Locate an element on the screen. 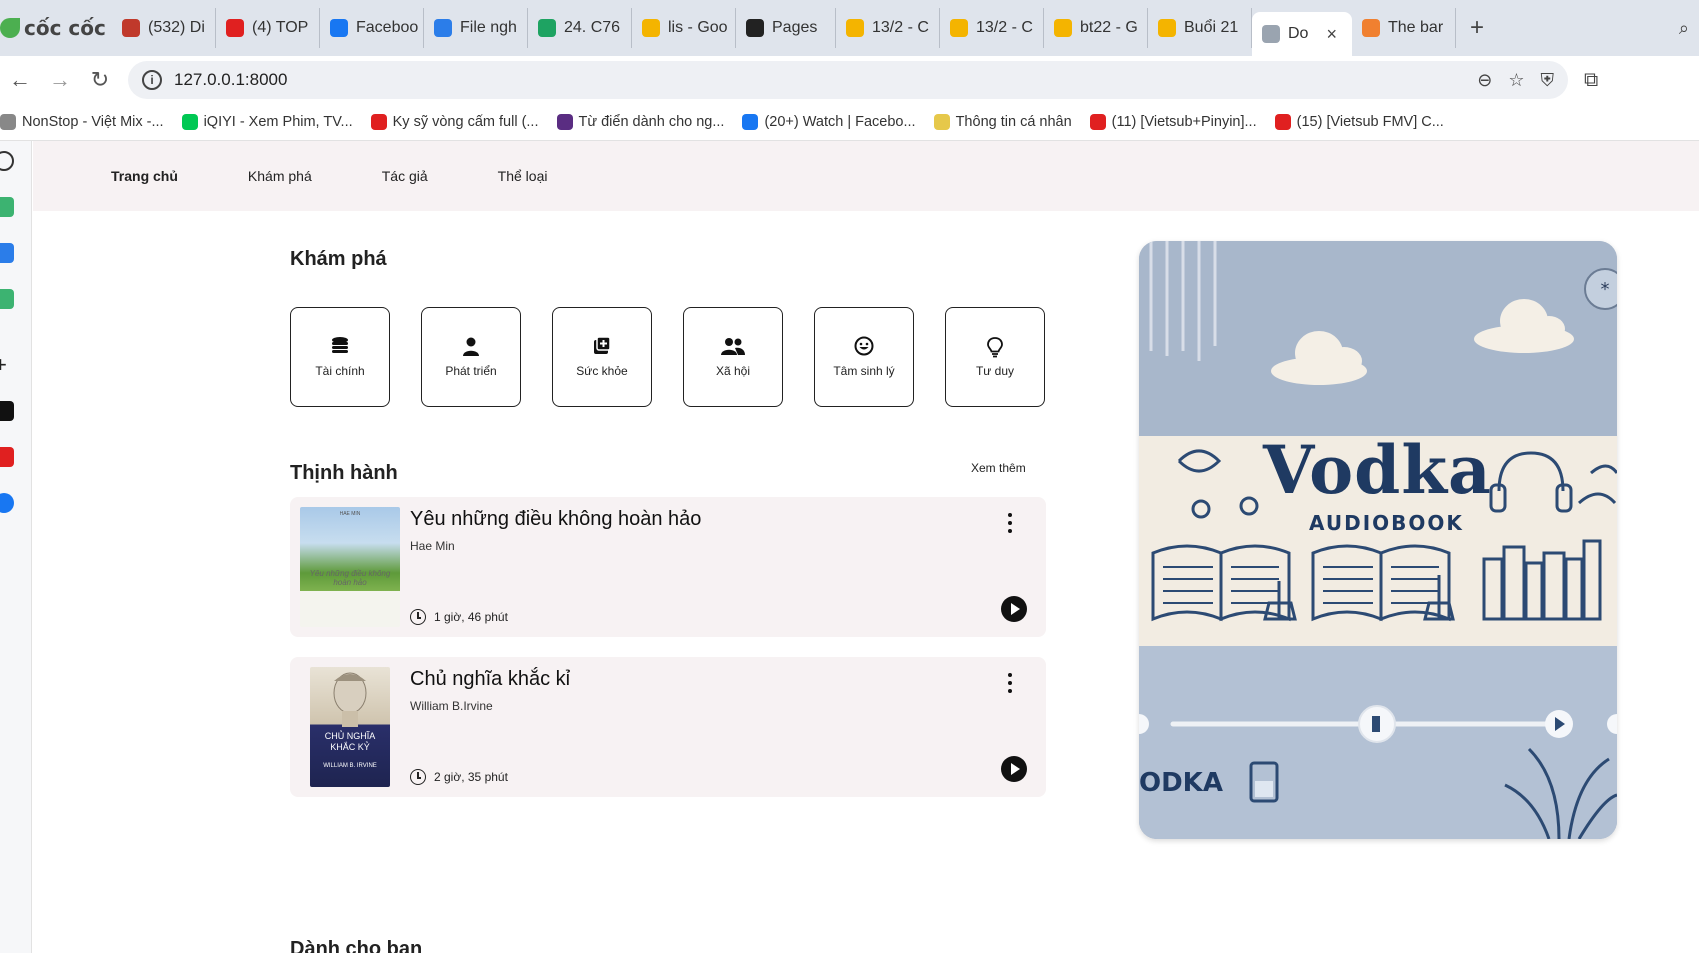 Image resolution: width=1699 pixels, height=953 pixels. browser-tab: lis - Goo is located at coordinates (684, 28).